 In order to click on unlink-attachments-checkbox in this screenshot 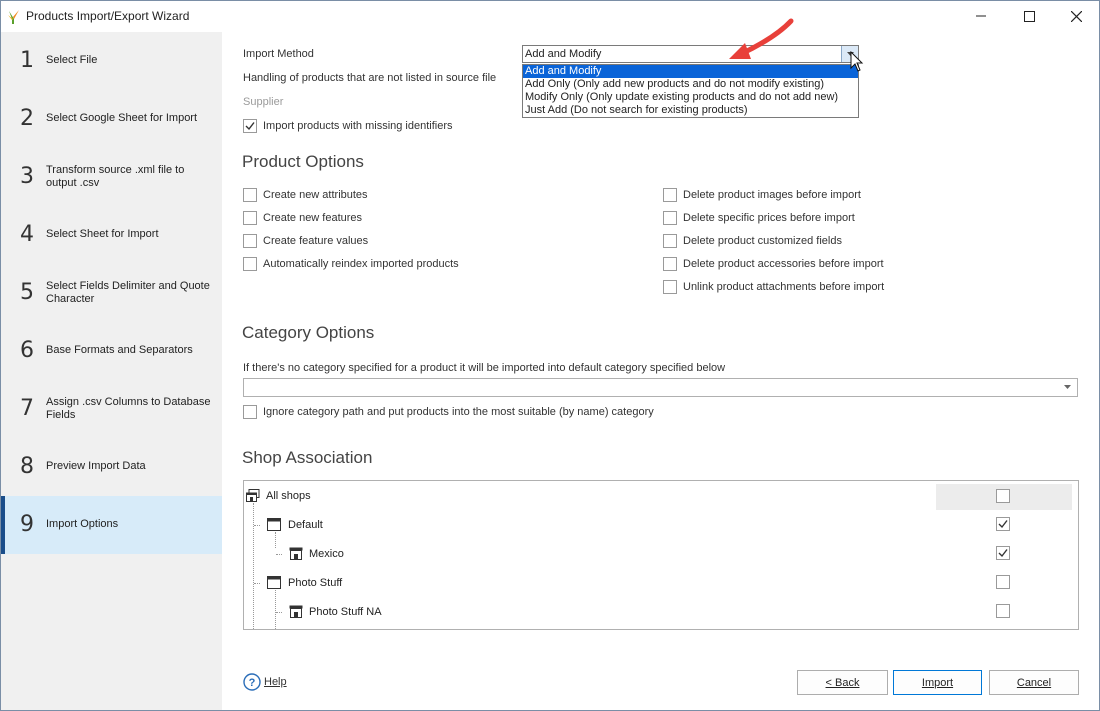, I will do `click(670, 287)`.